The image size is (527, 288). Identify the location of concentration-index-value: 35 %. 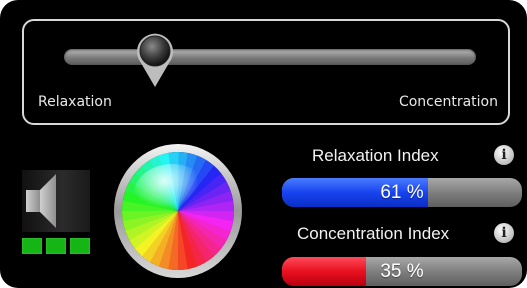
(402, 271).